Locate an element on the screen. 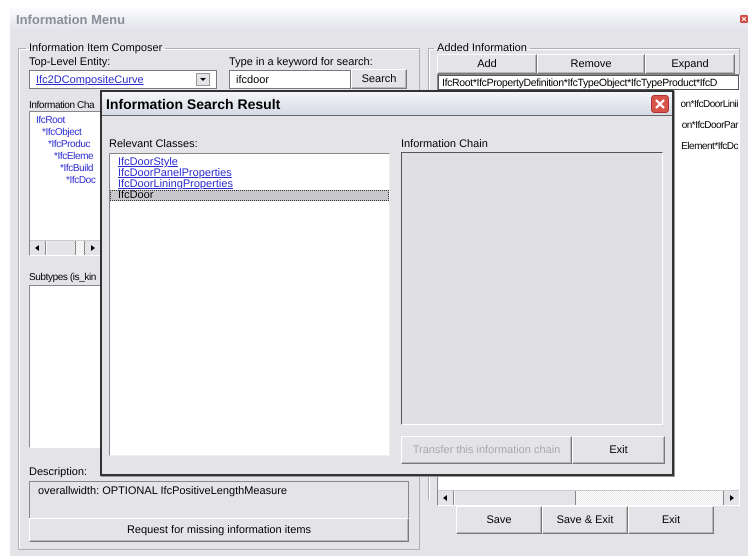  tree-item: *IfcProduc is located at coordinates (69, 144).